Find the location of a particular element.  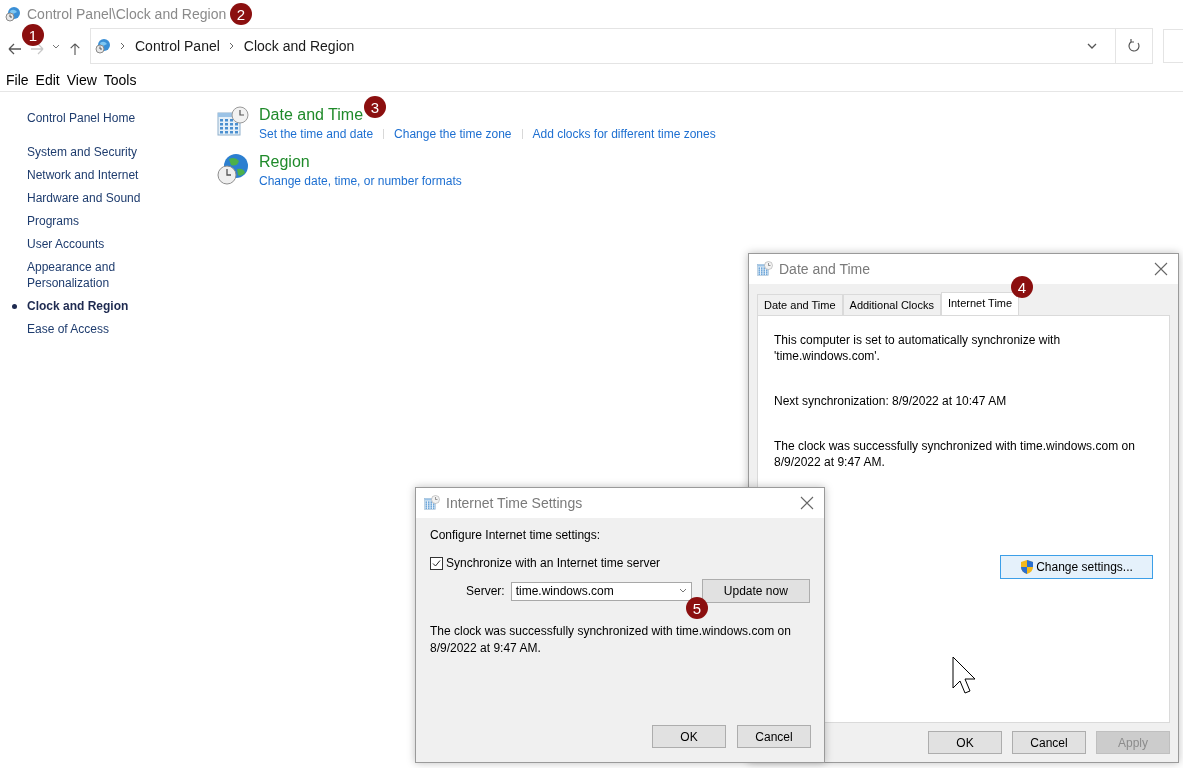

task-link: Change date, time, or number formats is located at coordinates (360, 181).